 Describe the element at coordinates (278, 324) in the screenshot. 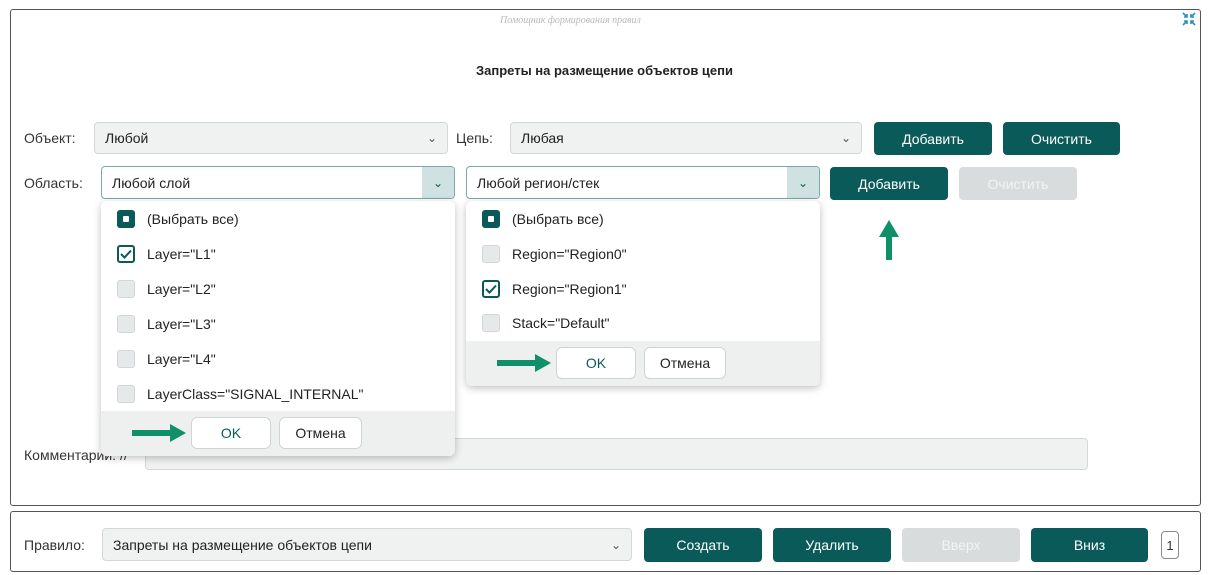

I see `list-item: Layer="L3"` at that location.